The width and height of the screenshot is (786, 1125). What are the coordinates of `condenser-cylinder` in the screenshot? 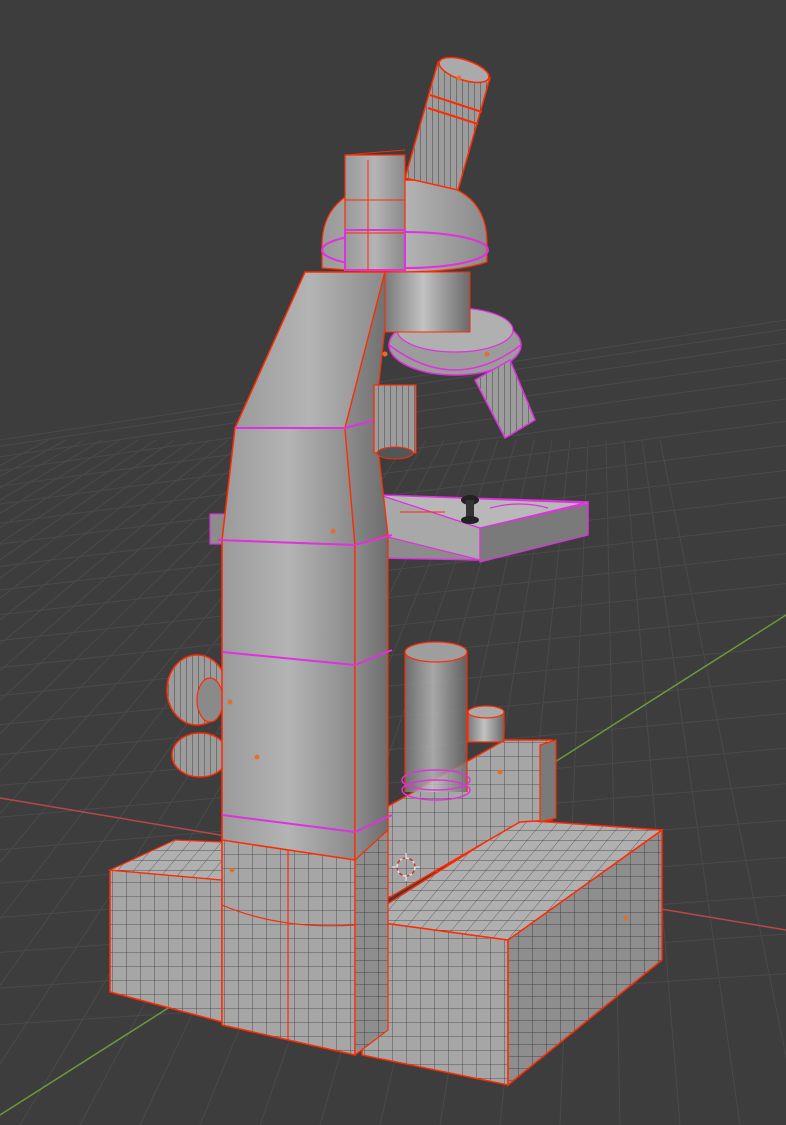 It's located at (436, 721).